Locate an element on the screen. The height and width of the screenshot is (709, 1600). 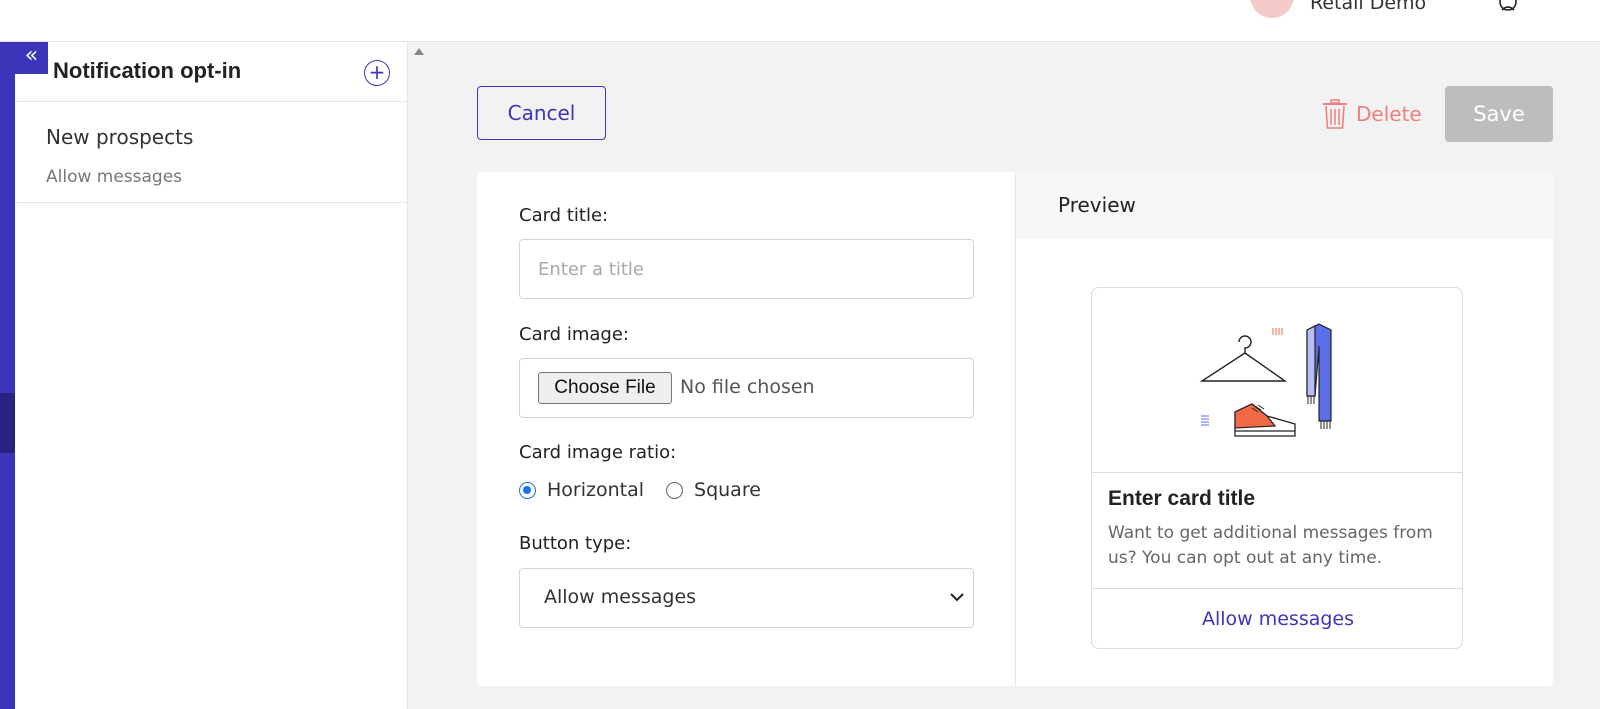
radio-square-label: Square is located at coordinates (727, 490).